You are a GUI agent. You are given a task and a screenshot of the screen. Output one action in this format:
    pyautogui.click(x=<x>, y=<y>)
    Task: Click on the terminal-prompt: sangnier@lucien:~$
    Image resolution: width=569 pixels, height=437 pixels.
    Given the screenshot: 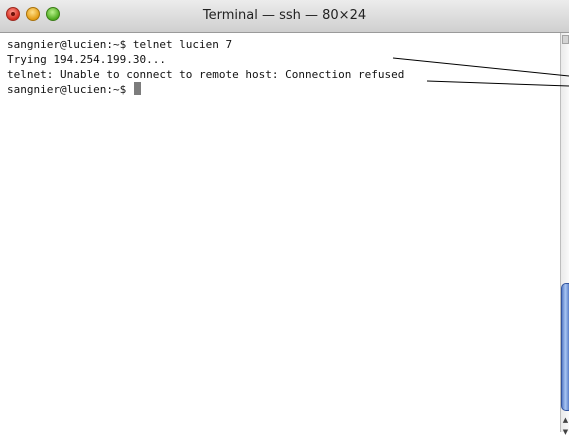 What is the action you would take?
    pyautogui.click(x=70, y=89)
    